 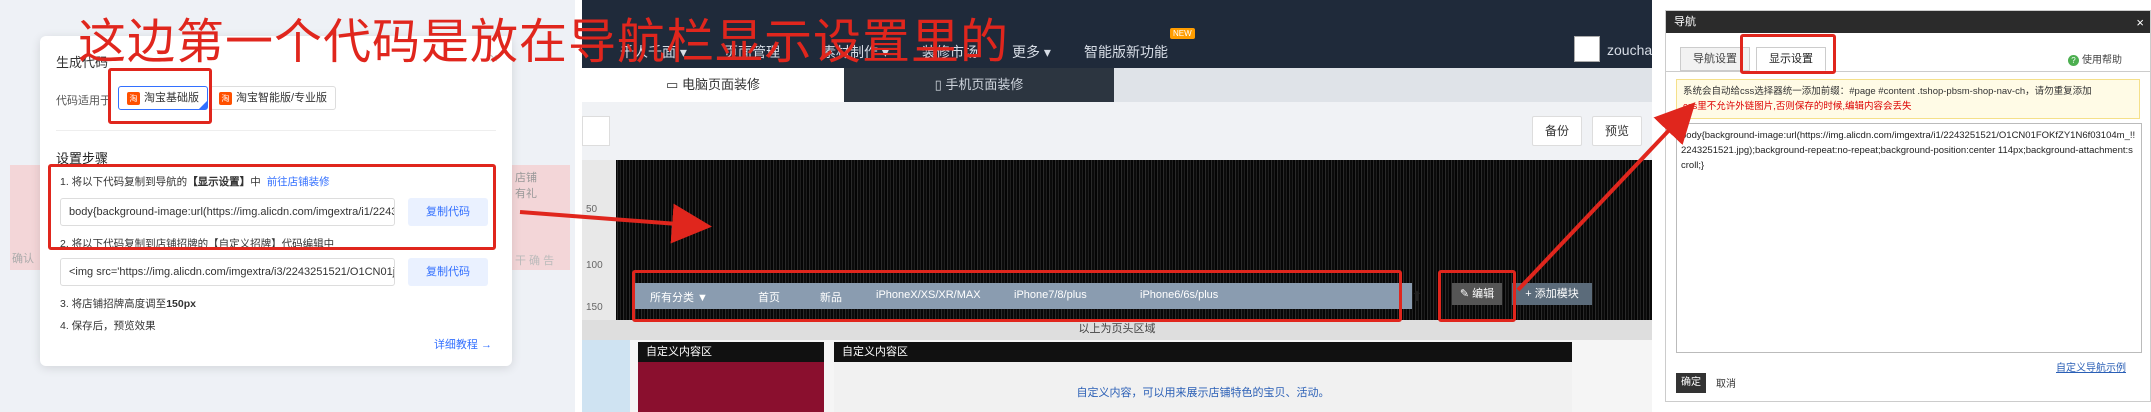 What do you see at coordinates (615, 223) in the screenshot?
I see `arrow-to-editor` at bounding box center [615, 223].